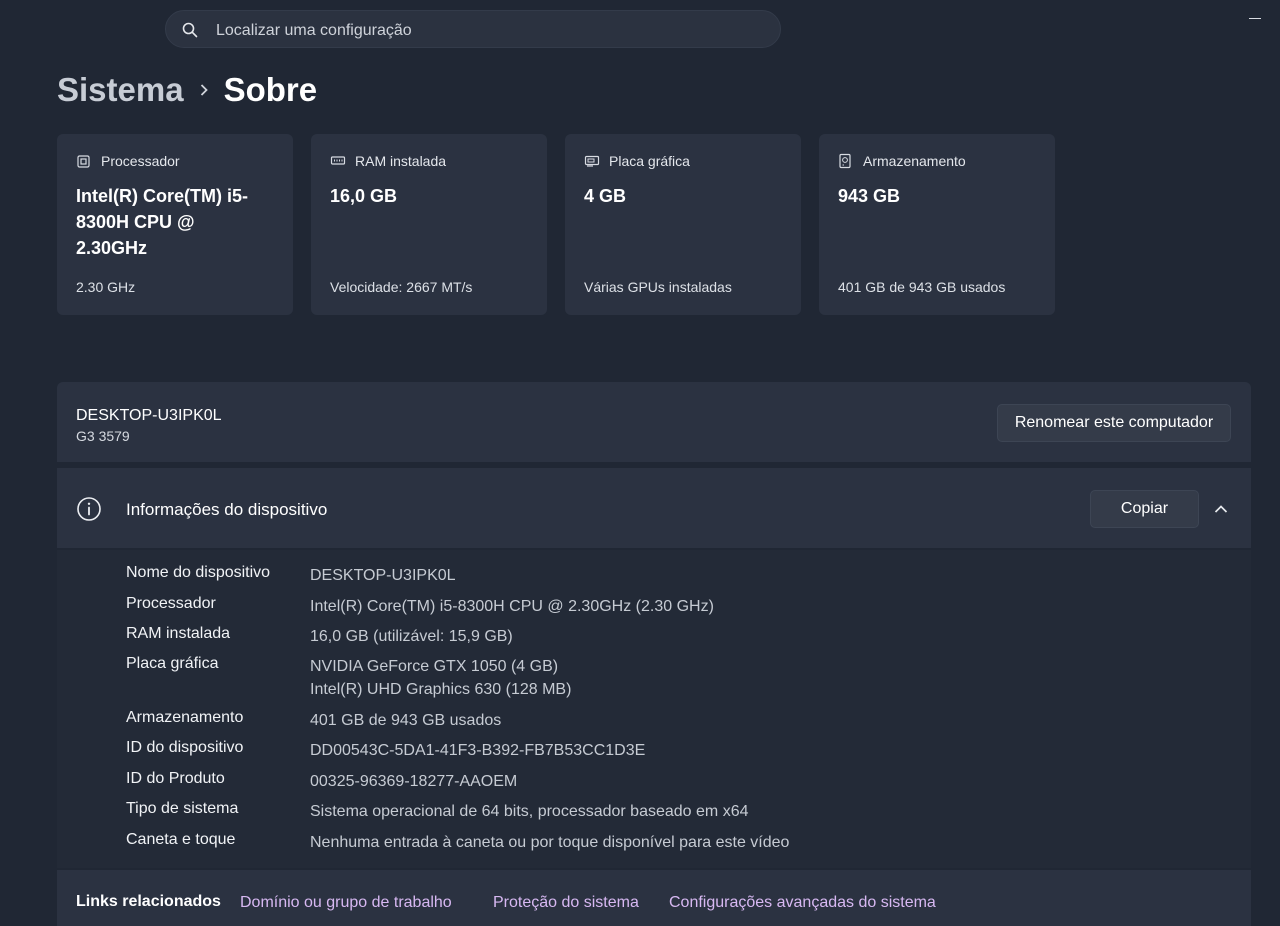 The height and width of the screenshot is (926, 1280). What do you see at coordinates (649, 161) in the screenshot?
I see `spec-title: Placa gráfica` at bounding box center [649, 161].